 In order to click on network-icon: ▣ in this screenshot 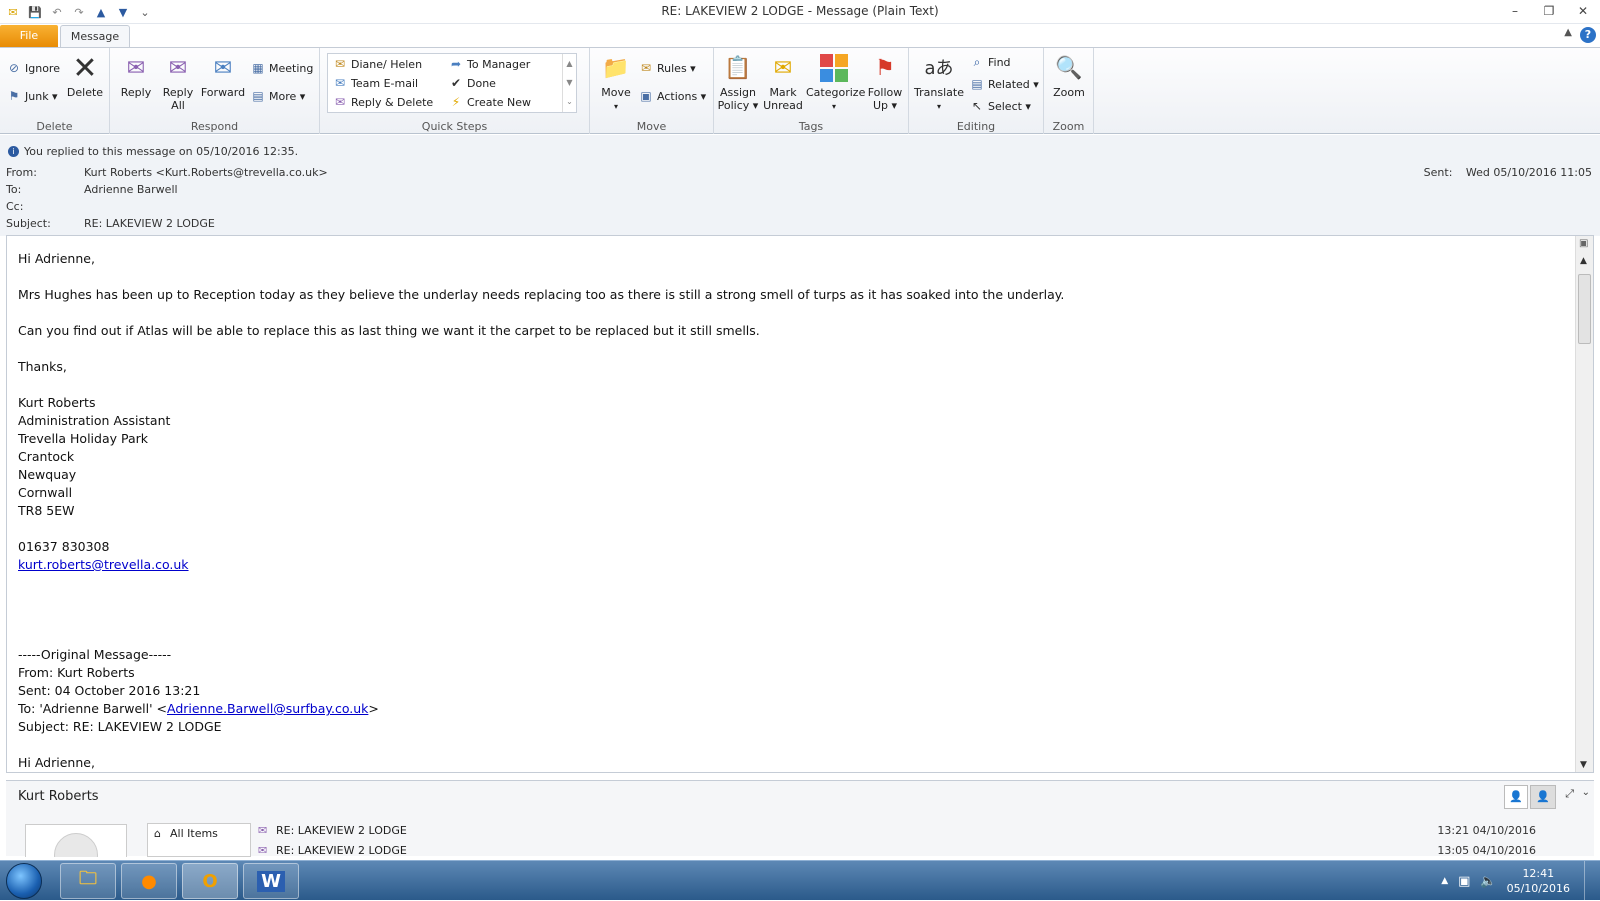, I will do `click(1464, 881)`.